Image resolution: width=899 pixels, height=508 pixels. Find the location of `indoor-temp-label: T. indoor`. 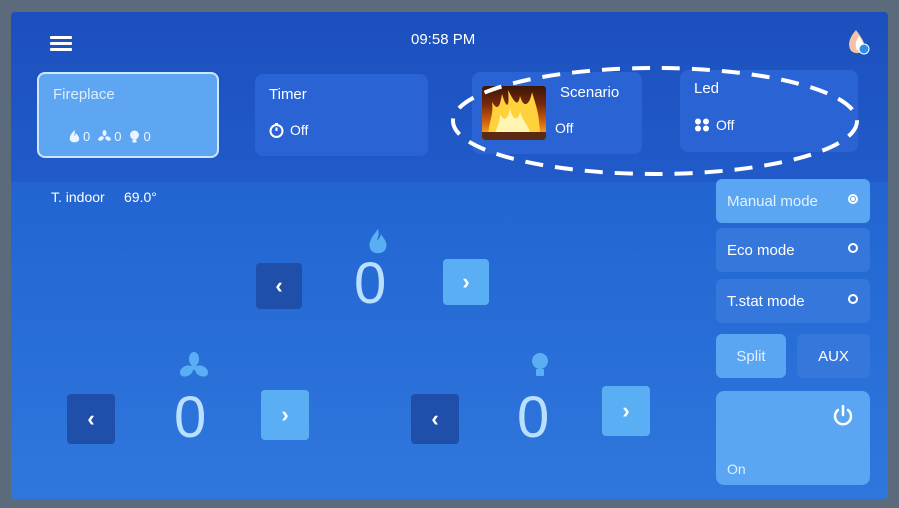

indoor-temp-label: T. indoor is located at coordinates (78, 197).